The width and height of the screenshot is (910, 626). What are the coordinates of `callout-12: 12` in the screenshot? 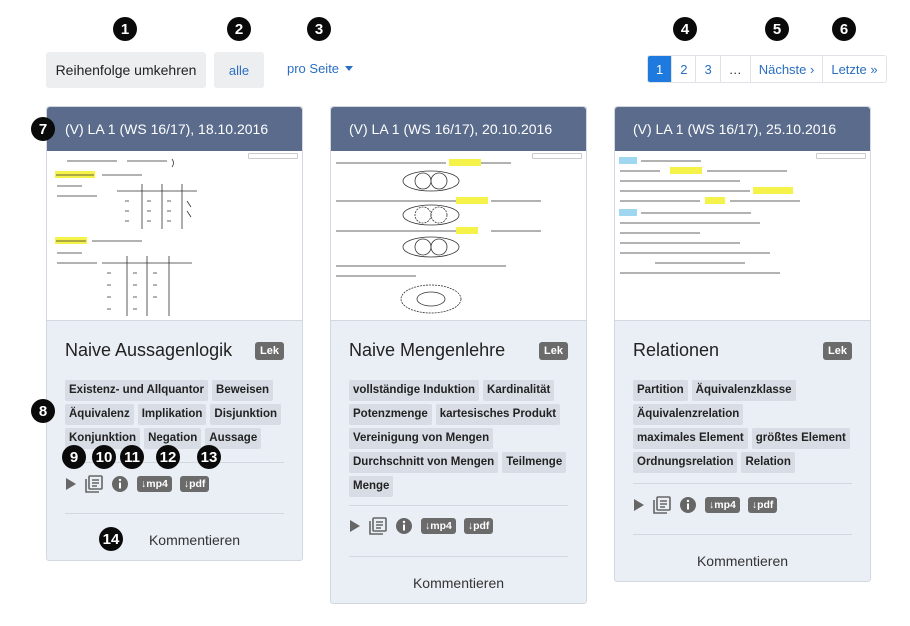 It's located at (168, 457).